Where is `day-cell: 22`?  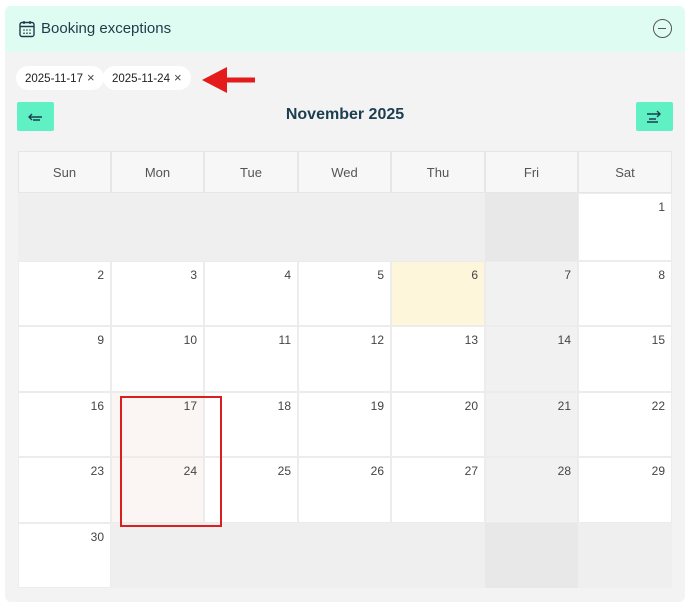
day-cell: 22 is located at coordinates (625, 424).